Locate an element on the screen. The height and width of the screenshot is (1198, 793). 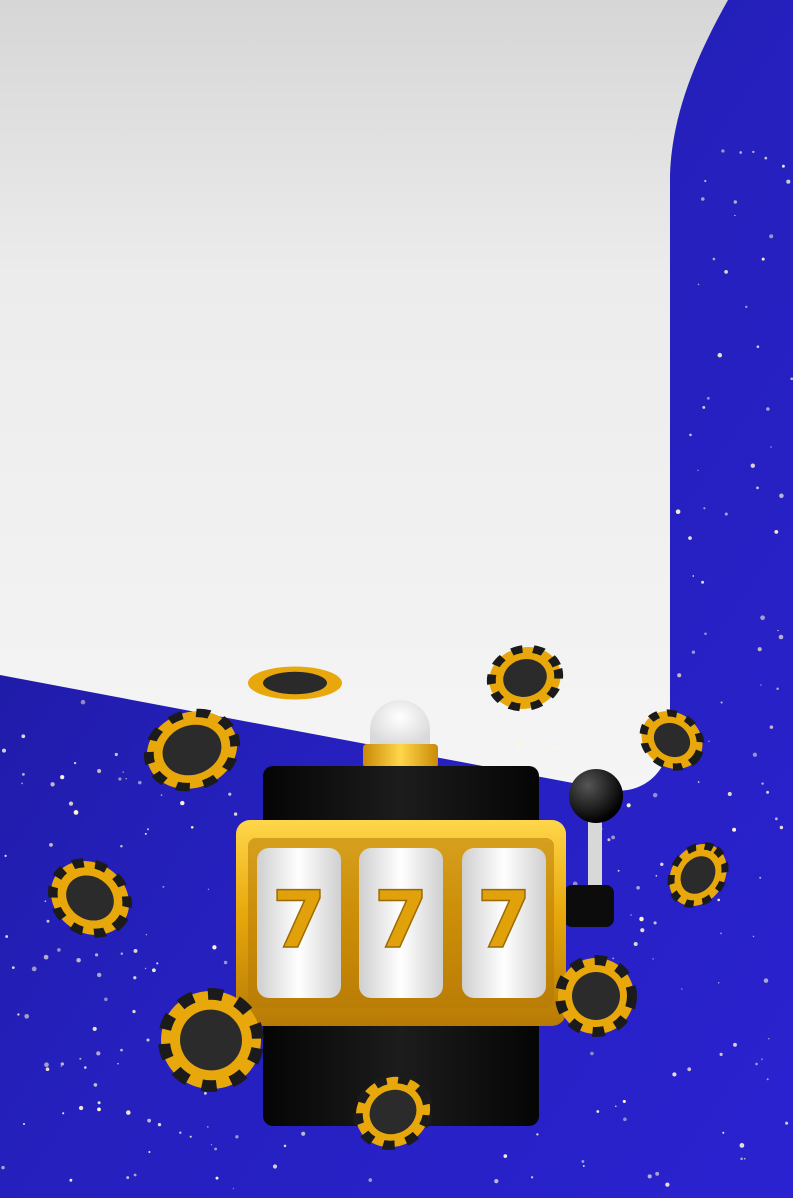
lever-base is located at coordinates (589, 906).